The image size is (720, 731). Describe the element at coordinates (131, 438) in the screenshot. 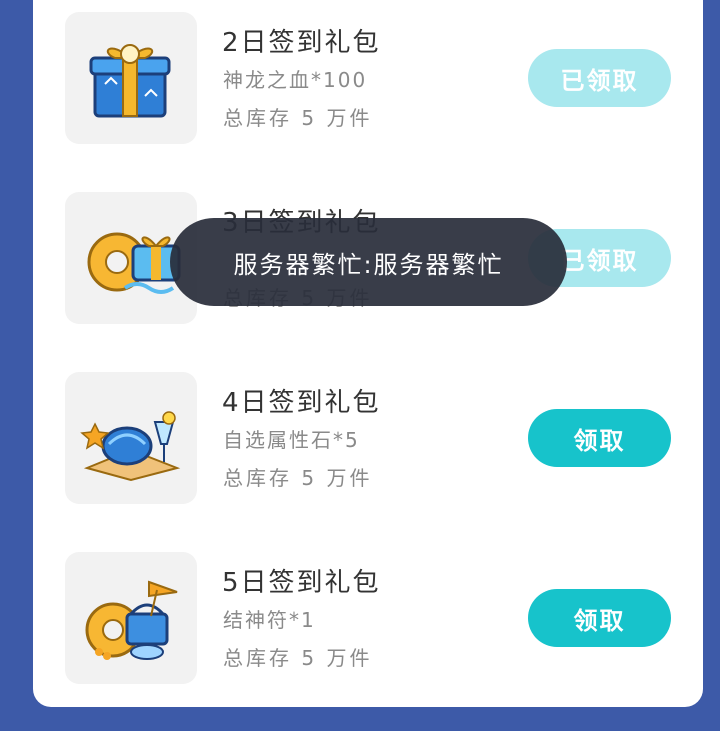

I see `beach-shell-drink-icon` at that location.